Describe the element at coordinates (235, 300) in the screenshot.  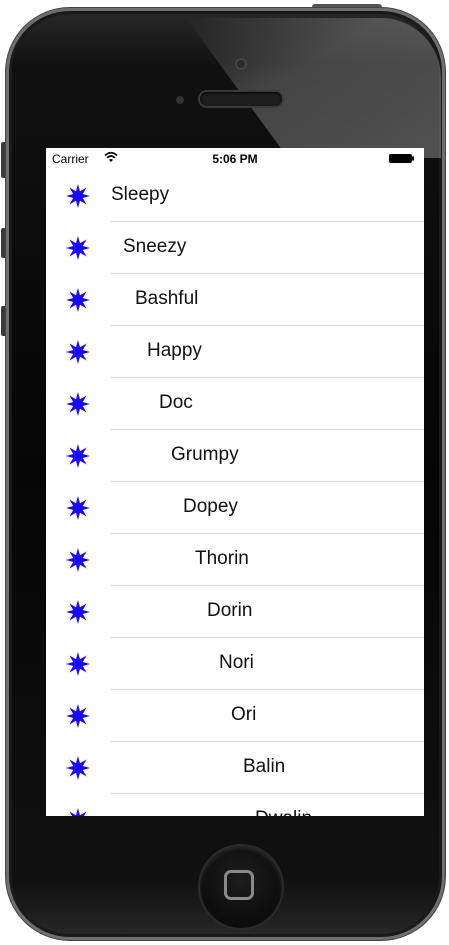
I see `list-item: Bashful` at that location.